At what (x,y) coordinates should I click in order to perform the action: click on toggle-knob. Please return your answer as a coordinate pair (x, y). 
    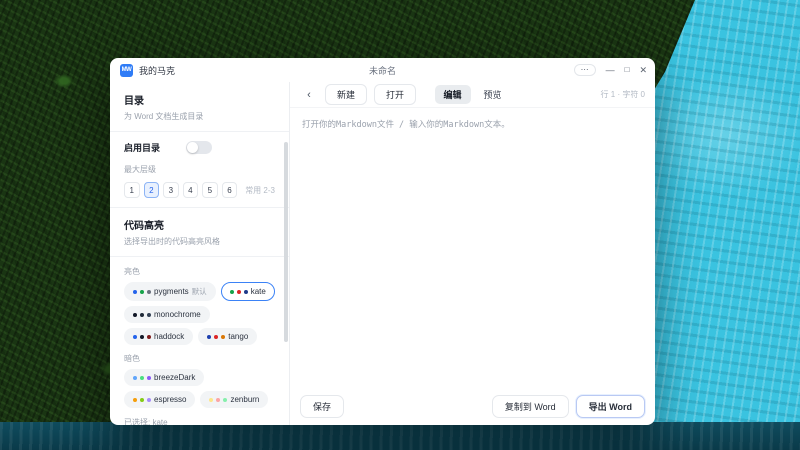
    Looking at the image, I should click on (193, 147).